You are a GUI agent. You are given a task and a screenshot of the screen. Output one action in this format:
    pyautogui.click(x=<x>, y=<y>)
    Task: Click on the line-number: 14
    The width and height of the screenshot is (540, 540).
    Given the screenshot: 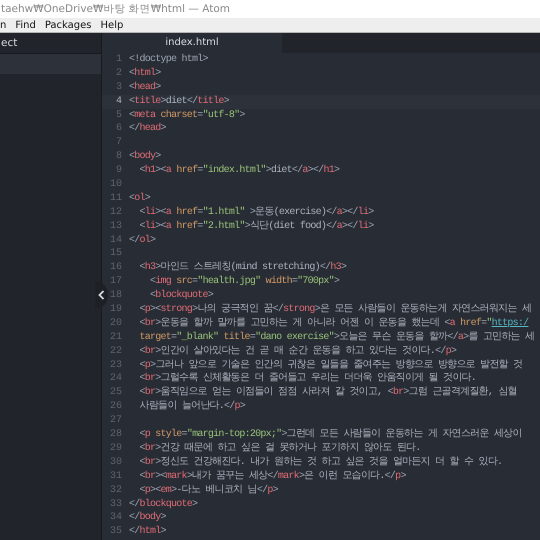 What is the action you would take?
    pyautogui.click(x=115, y=241)
    